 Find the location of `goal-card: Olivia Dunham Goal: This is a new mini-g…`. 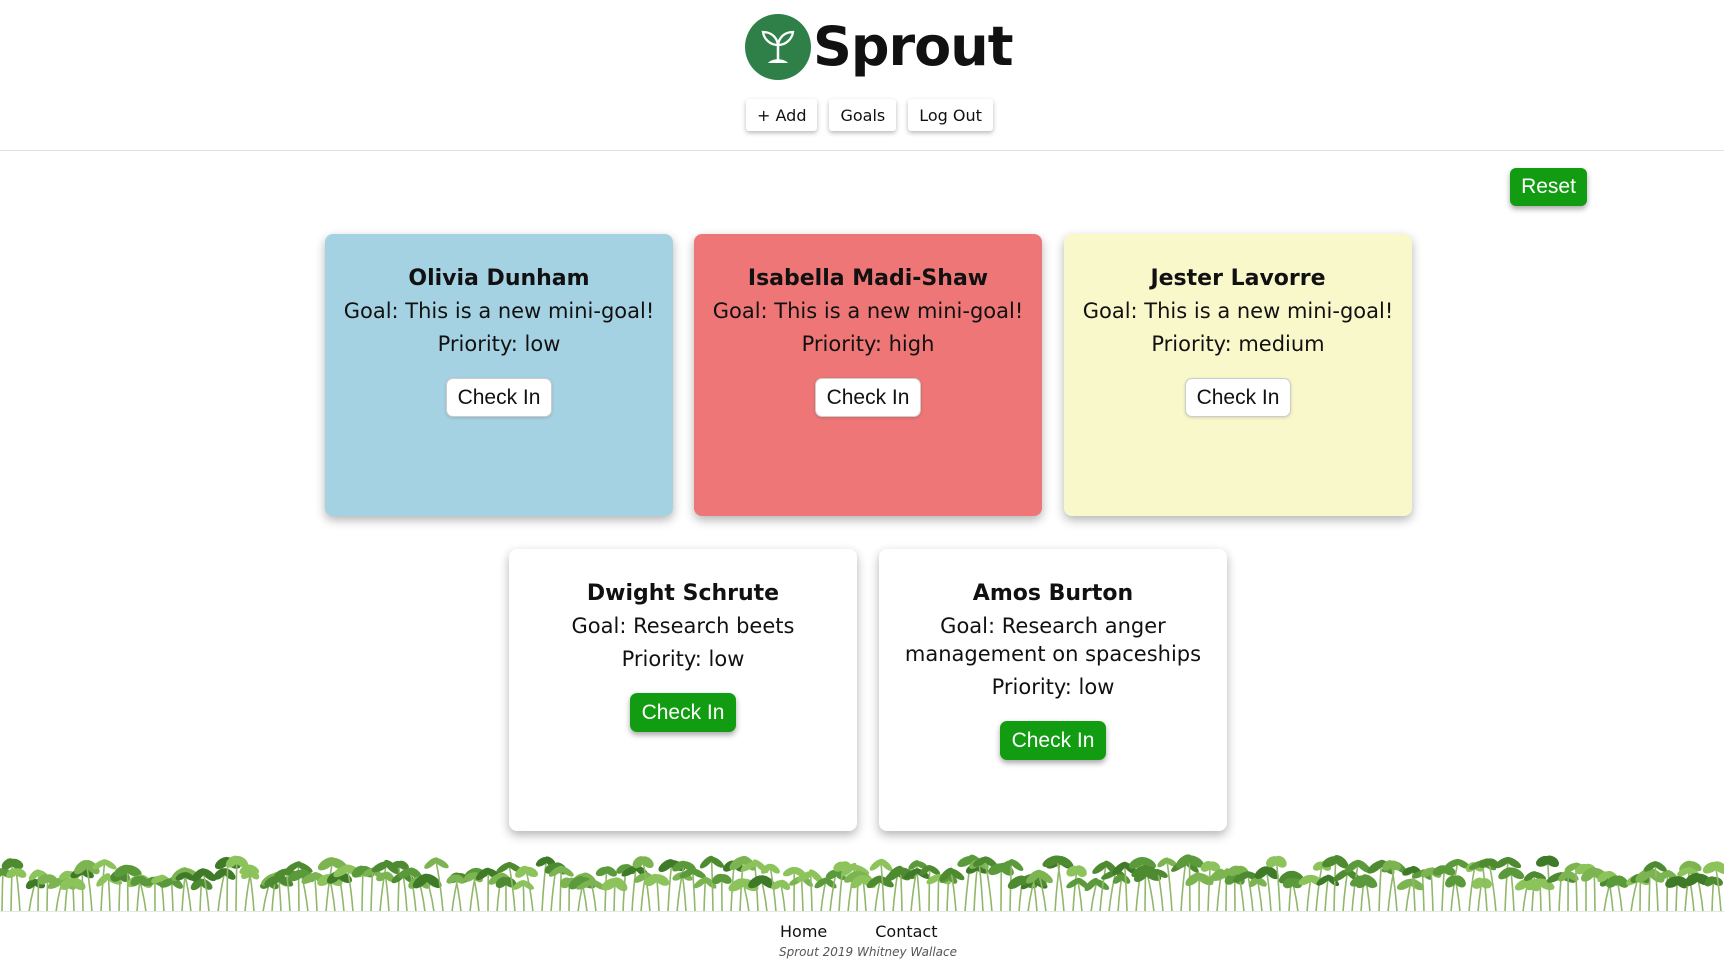

goal-card: Olivia Dunham Goal: This is a new mini-g… is located at coordinates (499, 375).